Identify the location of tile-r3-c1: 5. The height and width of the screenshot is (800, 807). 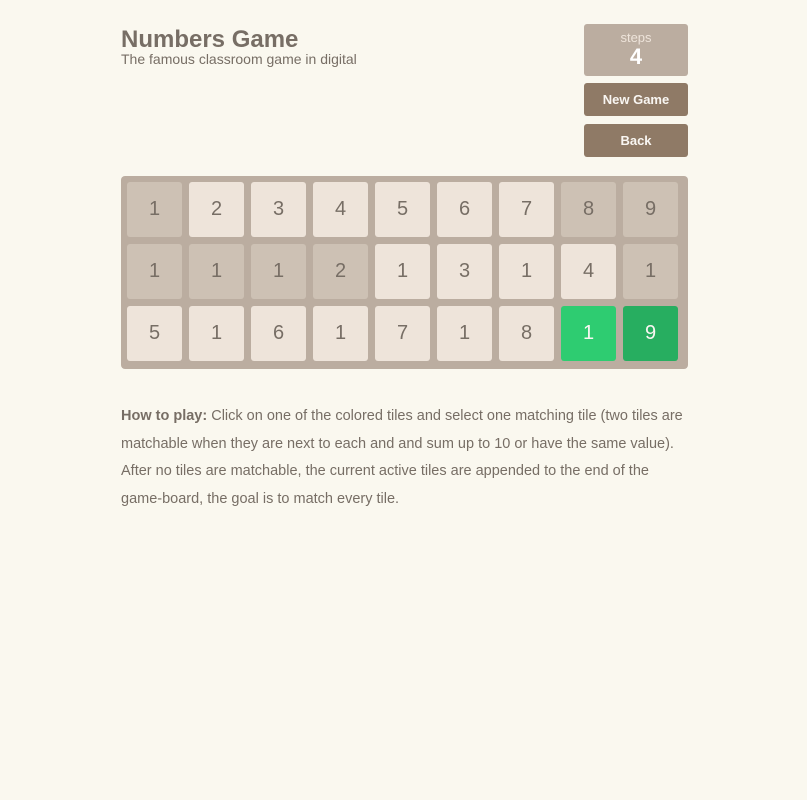
(154, 333).